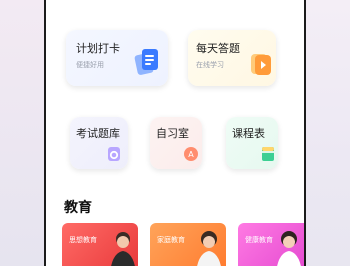 Image resolution: width=350 pixels, height=266 pixels. I want to click on device-frame-right, so click(305, 133).